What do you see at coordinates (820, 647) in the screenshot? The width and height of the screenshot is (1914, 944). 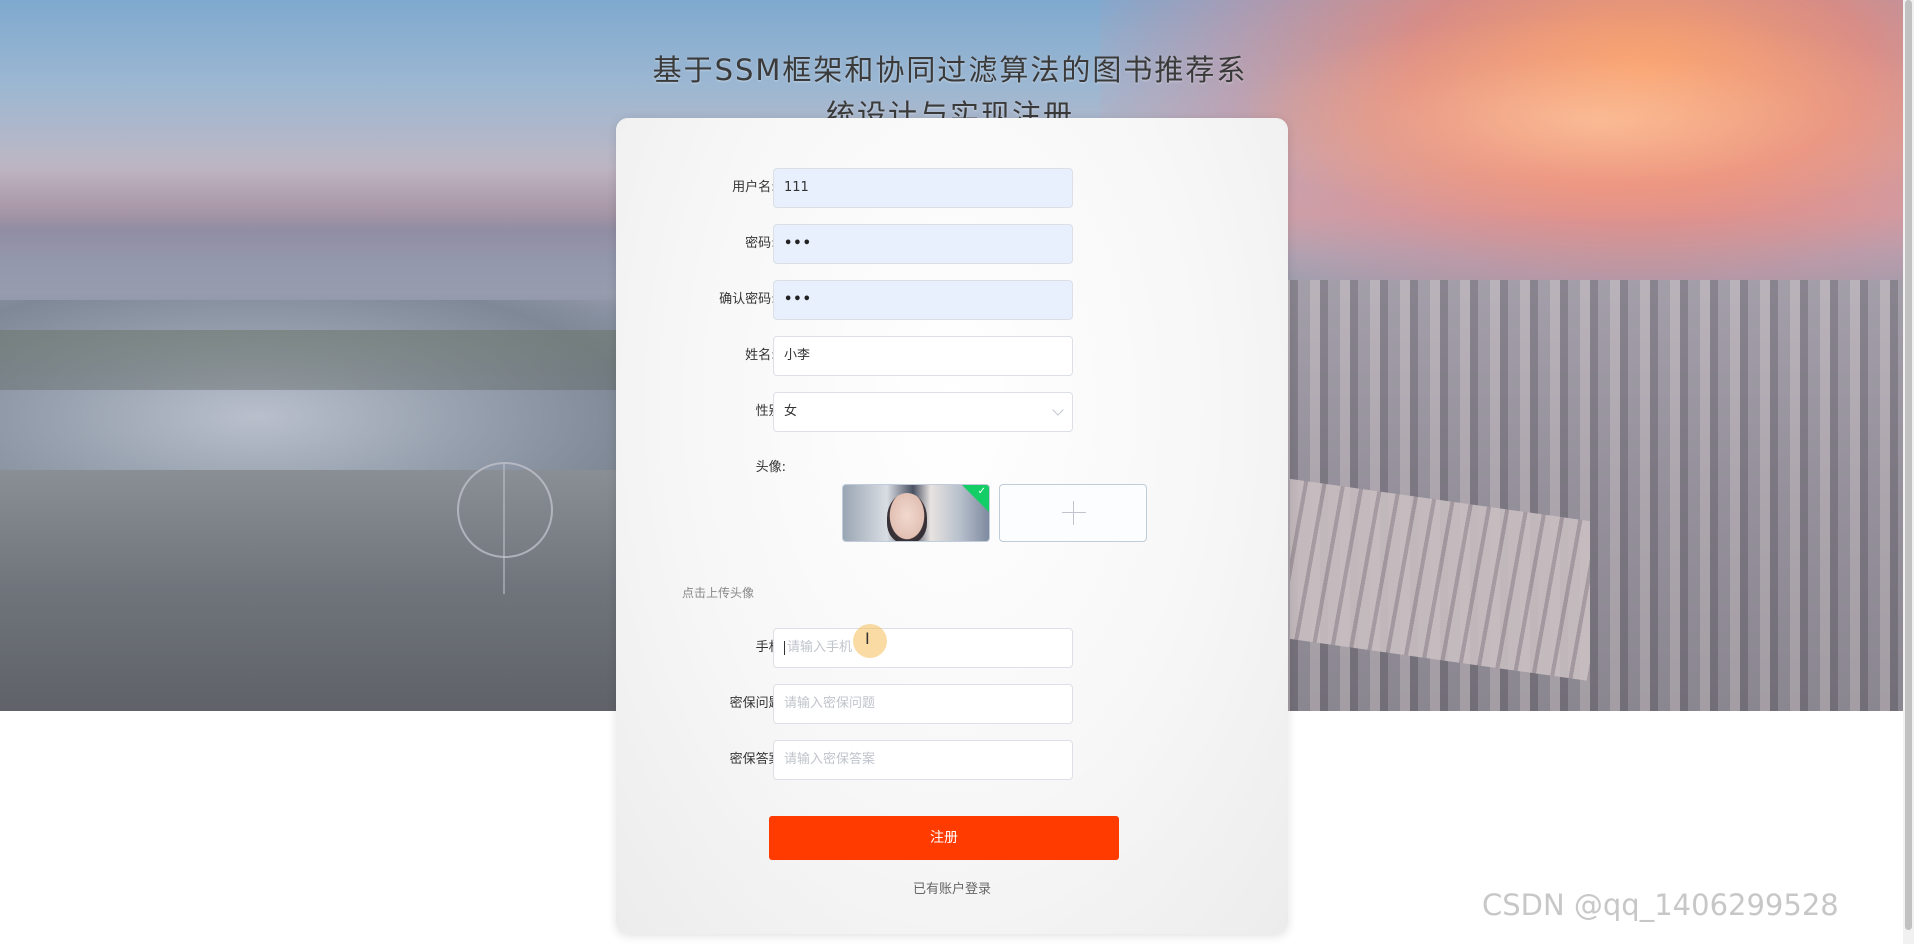 I see `phone-placeholder: 请输入手机` at bounding box center [820, 647].